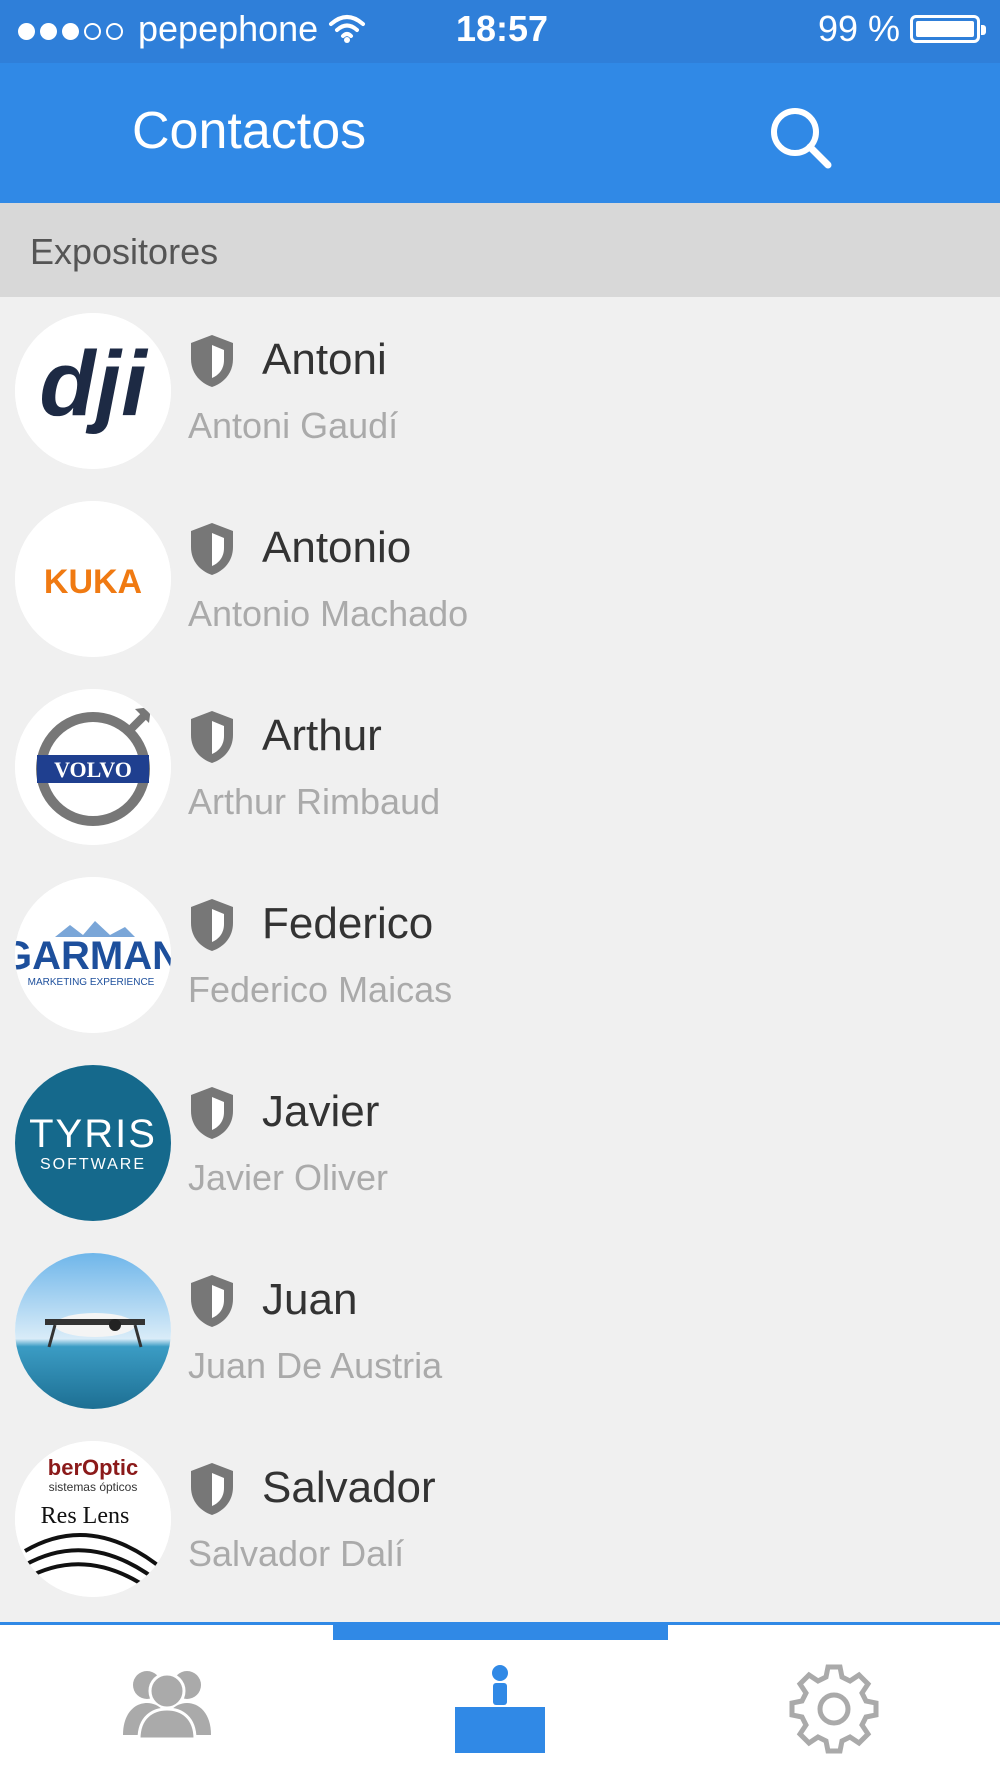 This screenshot has width=1000, height=1781. Describe the element at coordinates (858, 28) in the screenshot. I see `battery-percentage: 99 %` at that location.